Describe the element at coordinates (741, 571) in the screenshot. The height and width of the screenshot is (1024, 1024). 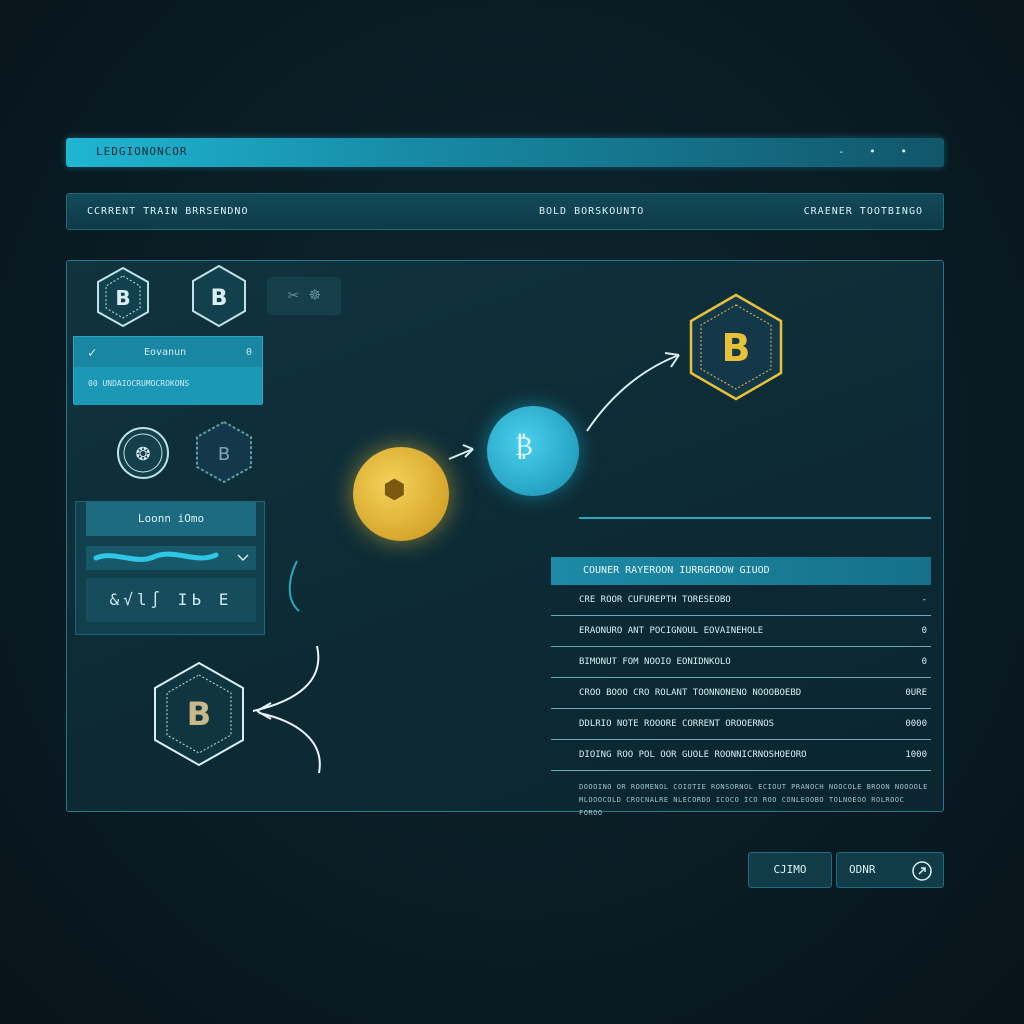
I see `details-header: COUNER RAYEROON IURRGRDOW GIUOD` at that location.